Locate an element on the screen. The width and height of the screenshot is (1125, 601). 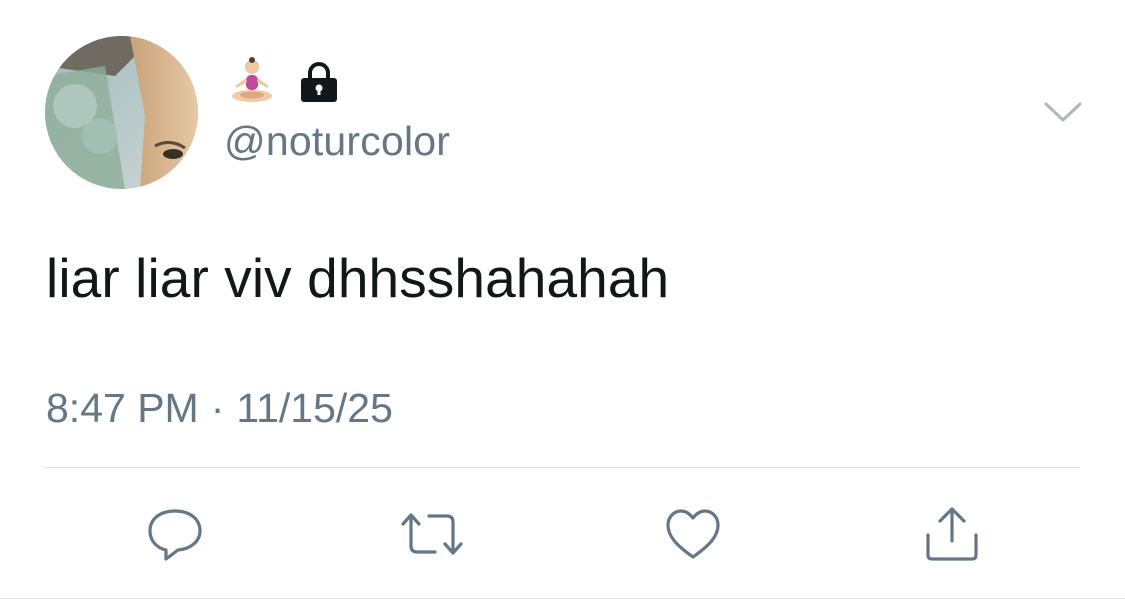
person-in-lotus-position-icon is located at coordinates (252, 82).